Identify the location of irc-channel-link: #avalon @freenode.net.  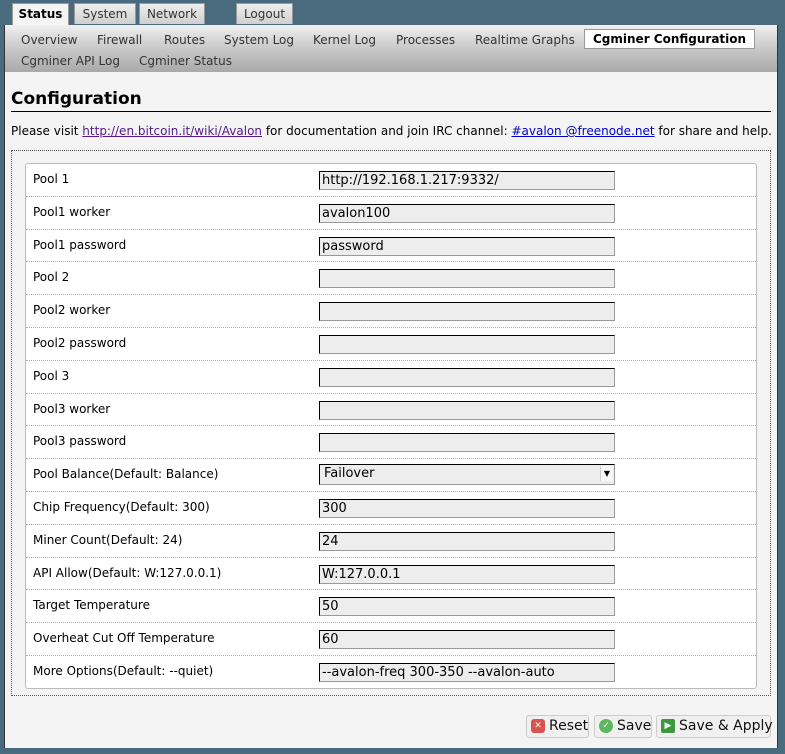
(582, 131).